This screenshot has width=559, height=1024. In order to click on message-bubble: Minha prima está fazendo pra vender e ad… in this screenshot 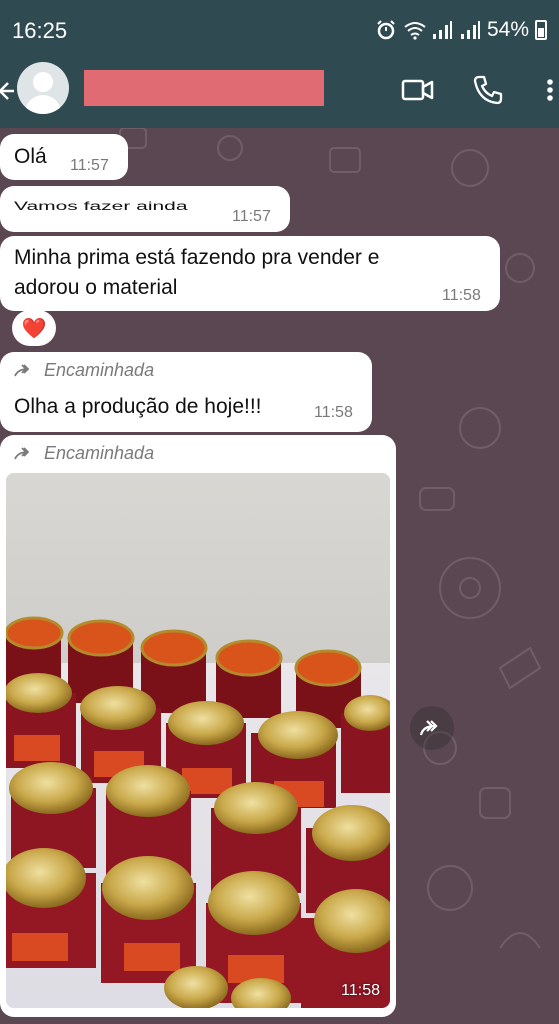, I will do `click(250, 273)`.